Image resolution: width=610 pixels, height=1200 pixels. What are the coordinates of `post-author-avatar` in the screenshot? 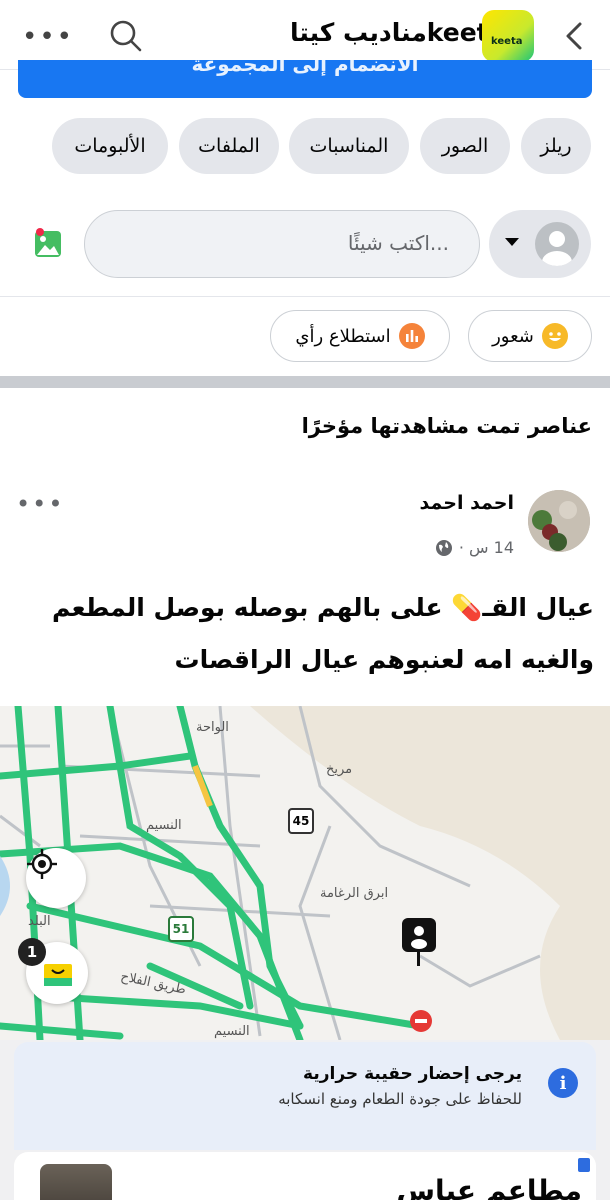 It's located at (559, 521).